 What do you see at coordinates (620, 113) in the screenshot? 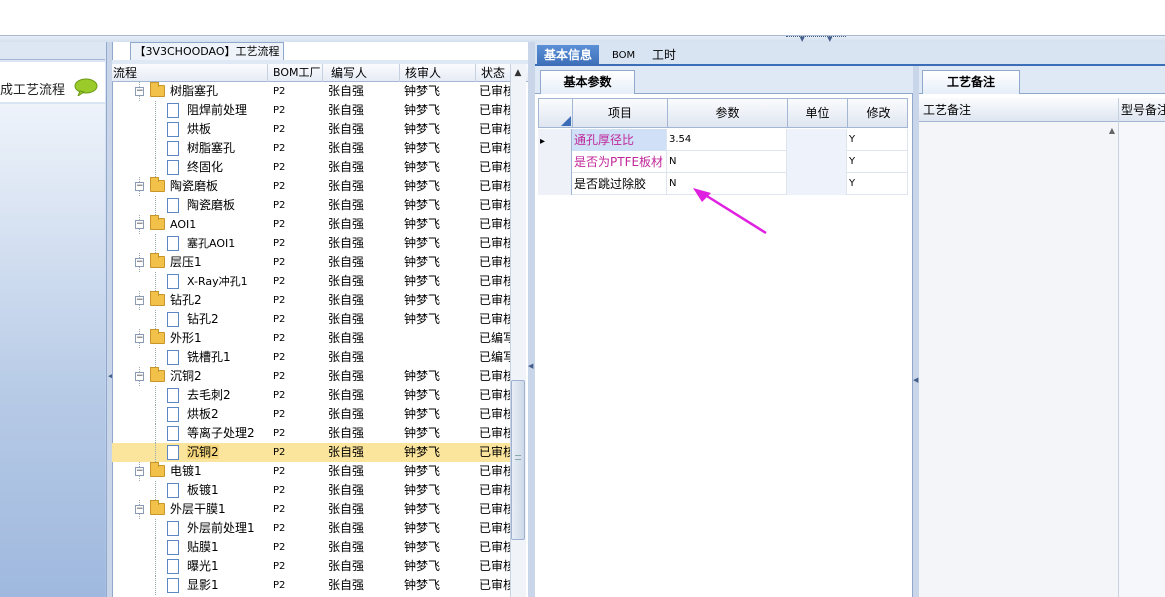
I see `column-header-item: 项目` at bounding box center [620, 113].